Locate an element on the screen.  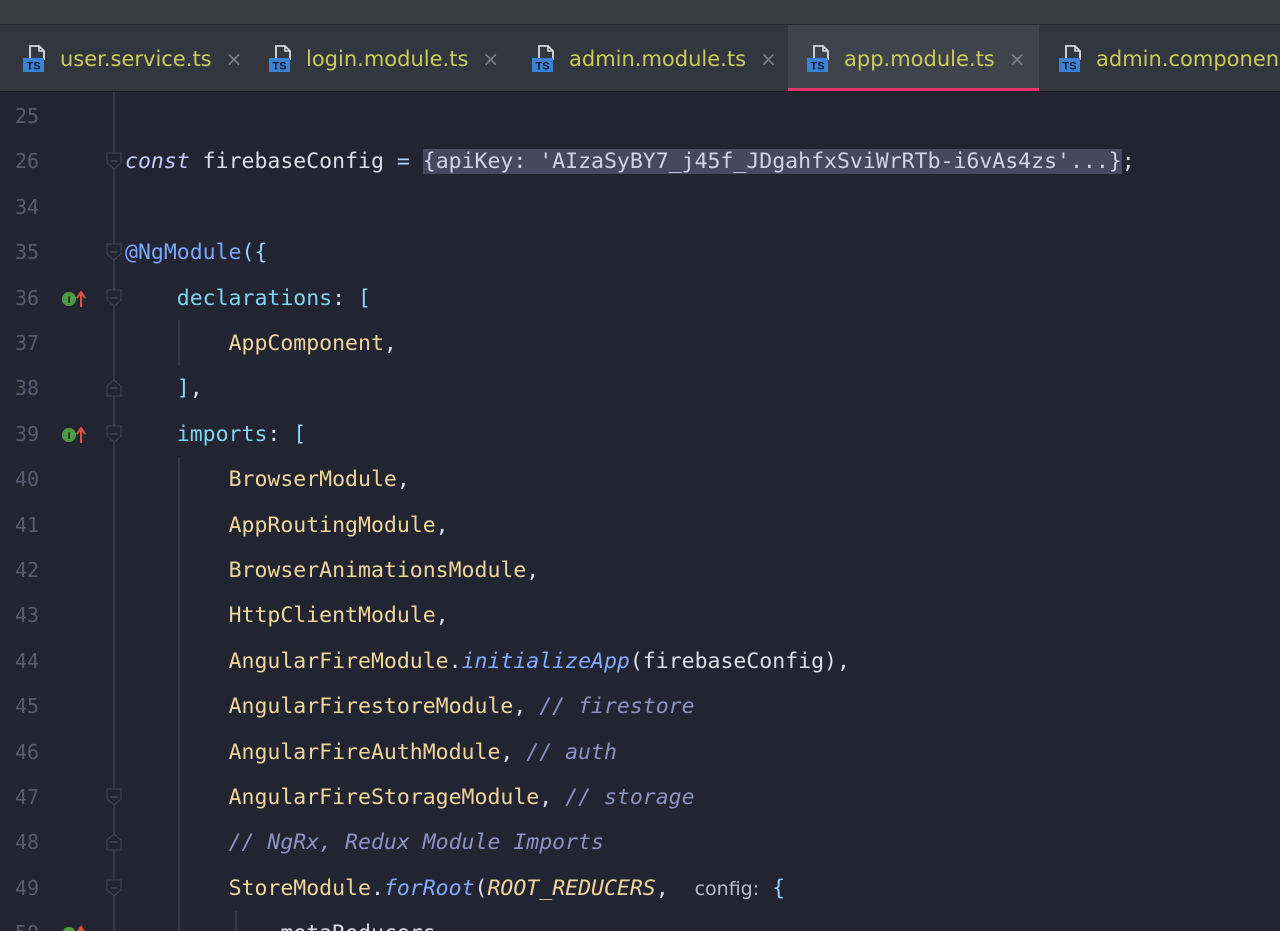
code-line: imports: [ is located at coordinates (215, 434).